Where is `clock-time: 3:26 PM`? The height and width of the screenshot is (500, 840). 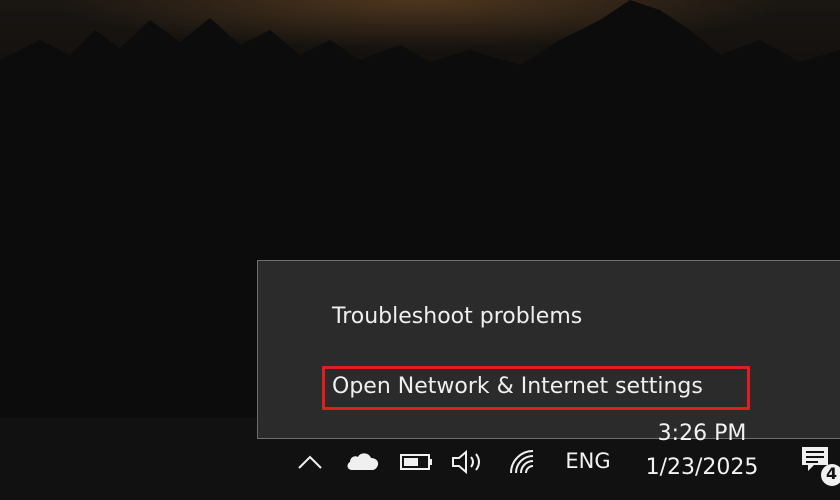 clock-time: 3:26 PM is located at coordinates (702, 433).